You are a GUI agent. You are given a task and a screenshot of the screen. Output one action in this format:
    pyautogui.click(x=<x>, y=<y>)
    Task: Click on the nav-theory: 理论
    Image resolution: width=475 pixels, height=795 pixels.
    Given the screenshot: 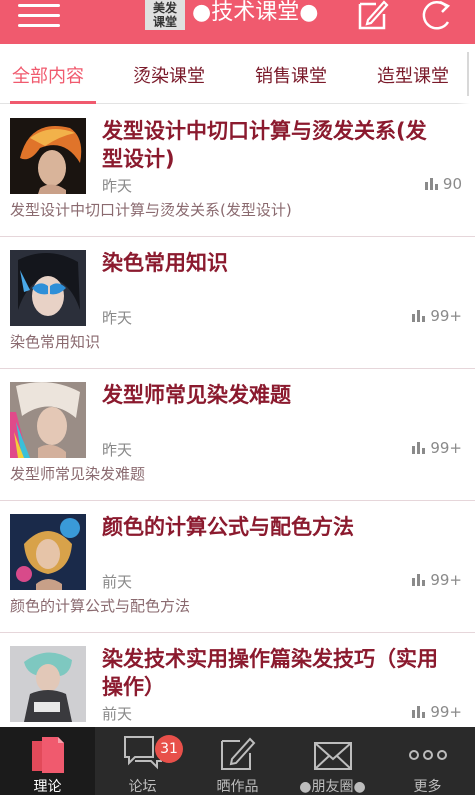 What is the action you would take?
    pyautogui.click(x=47, y=761)
    